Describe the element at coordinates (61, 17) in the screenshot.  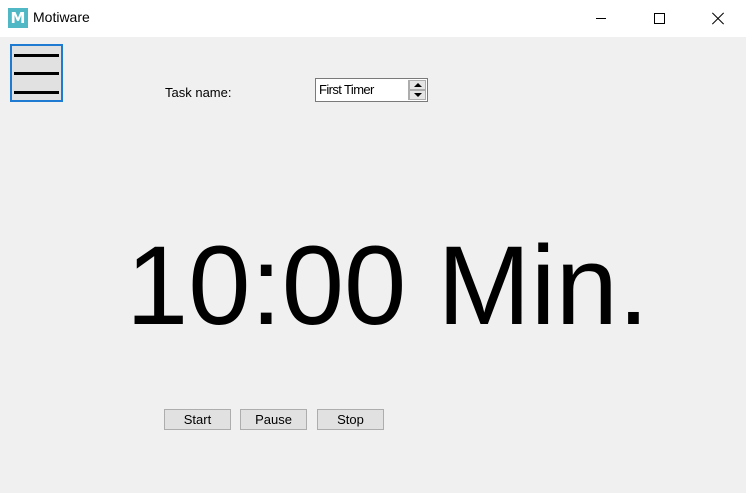
I see `window-title: Motiware` at that location.